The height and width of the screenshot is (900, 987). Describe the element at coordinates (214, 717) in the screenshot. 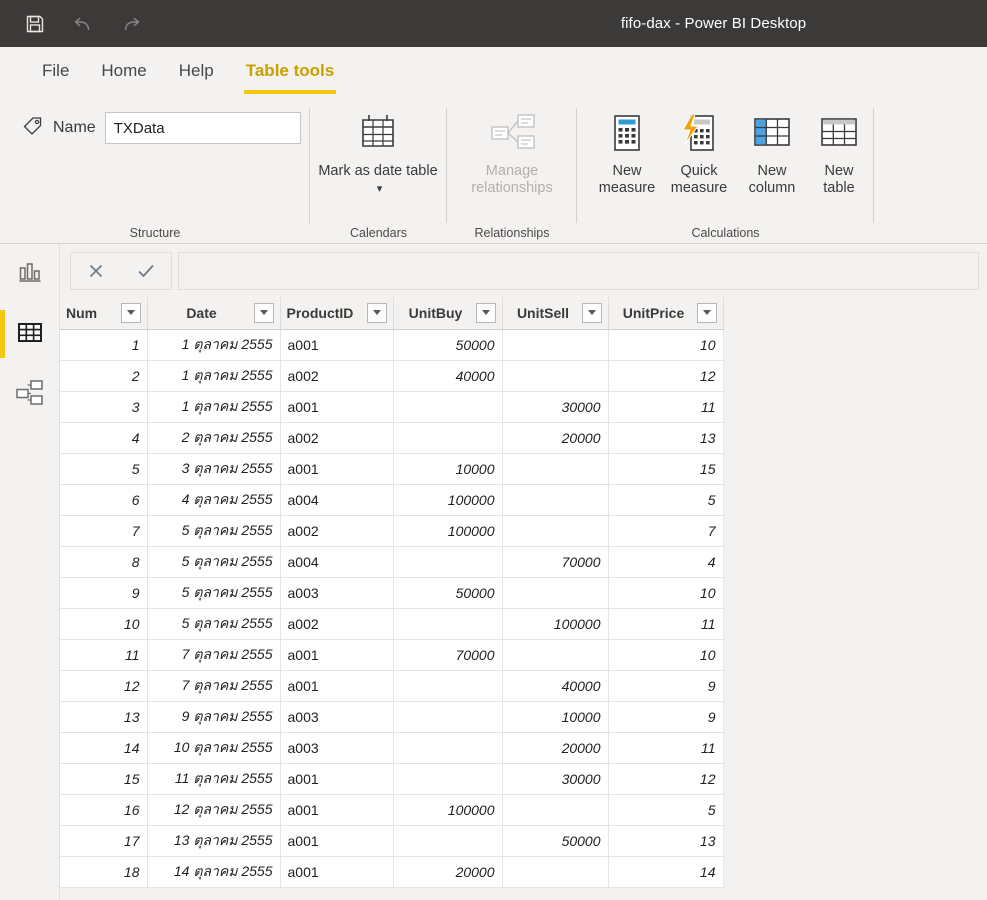

I see `cell-date: 9 ตุลาคม 2555` at that location.